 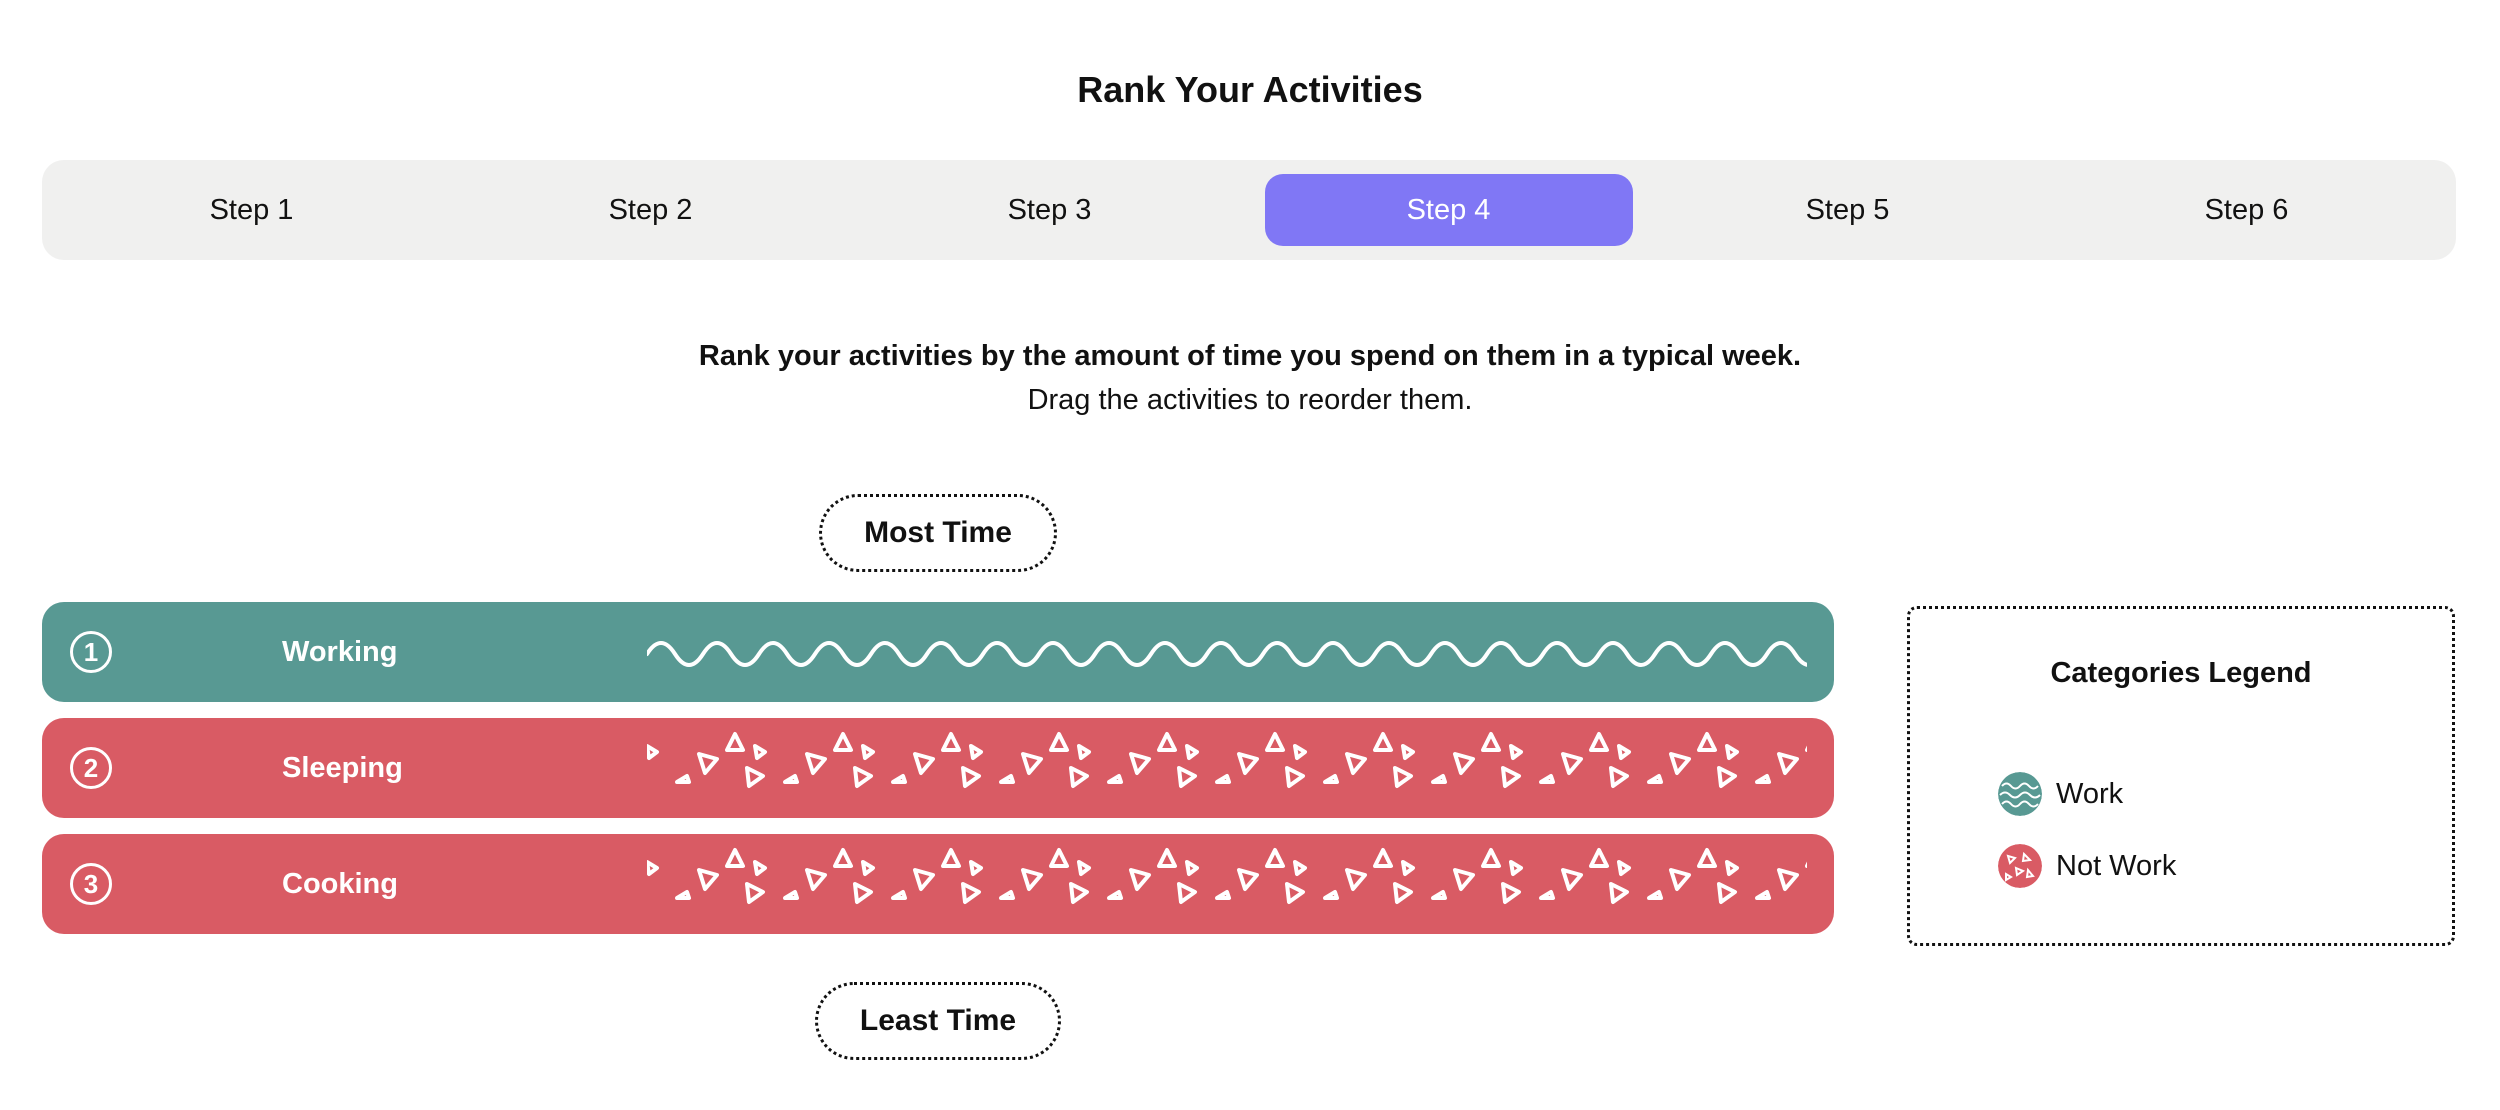 I want to click on activity-label: Working, so click(x=340, y=651).